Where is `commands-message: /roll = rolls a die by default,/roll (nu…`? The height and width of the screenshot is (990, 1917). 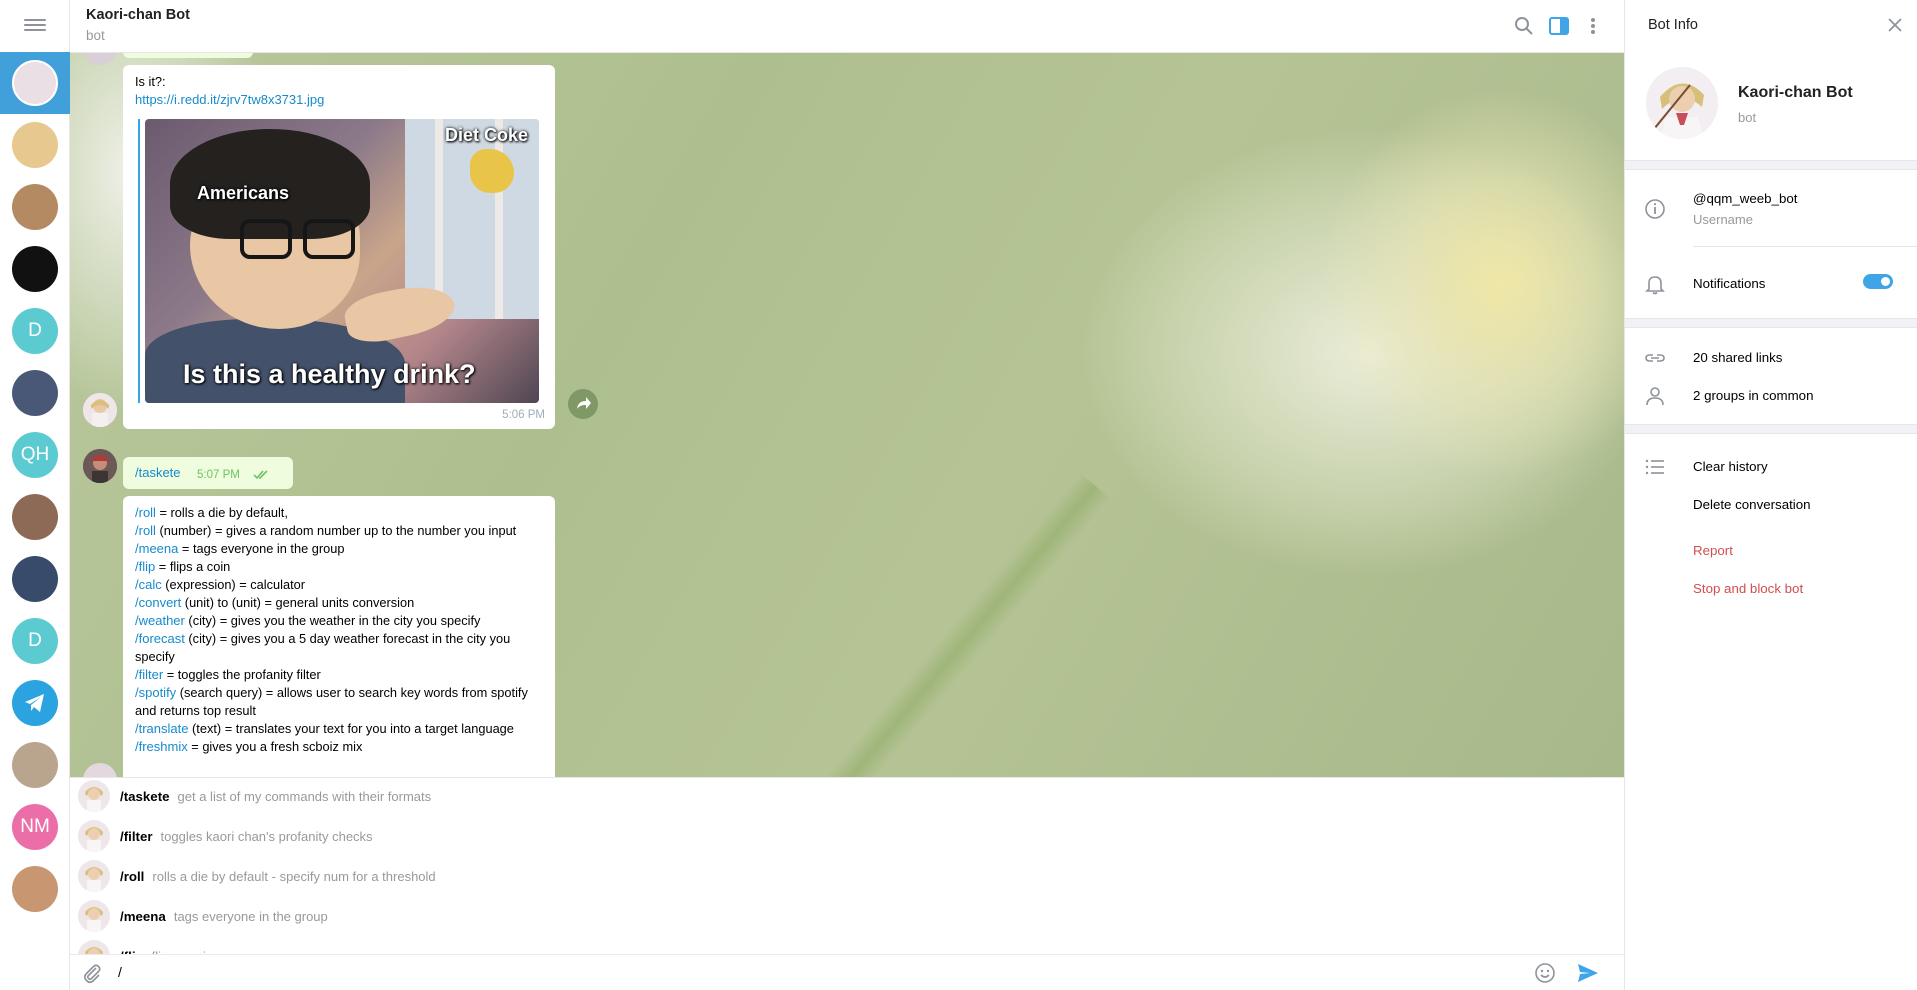
commands-message: /roll = rolls a die by default,/roll (nu… is located at coordinates (339, 636).